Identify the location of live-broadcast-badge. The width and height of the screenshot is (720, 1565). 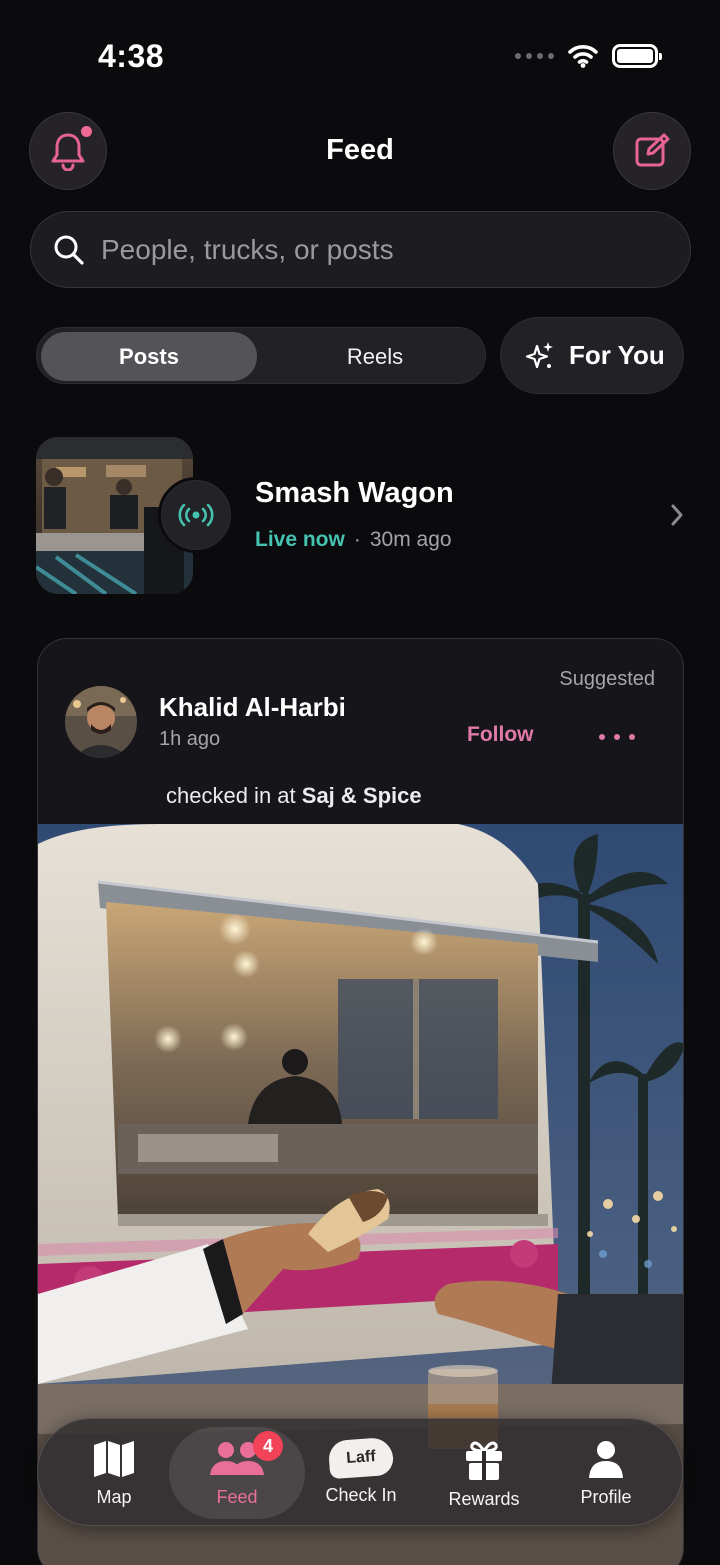
(196, 515).